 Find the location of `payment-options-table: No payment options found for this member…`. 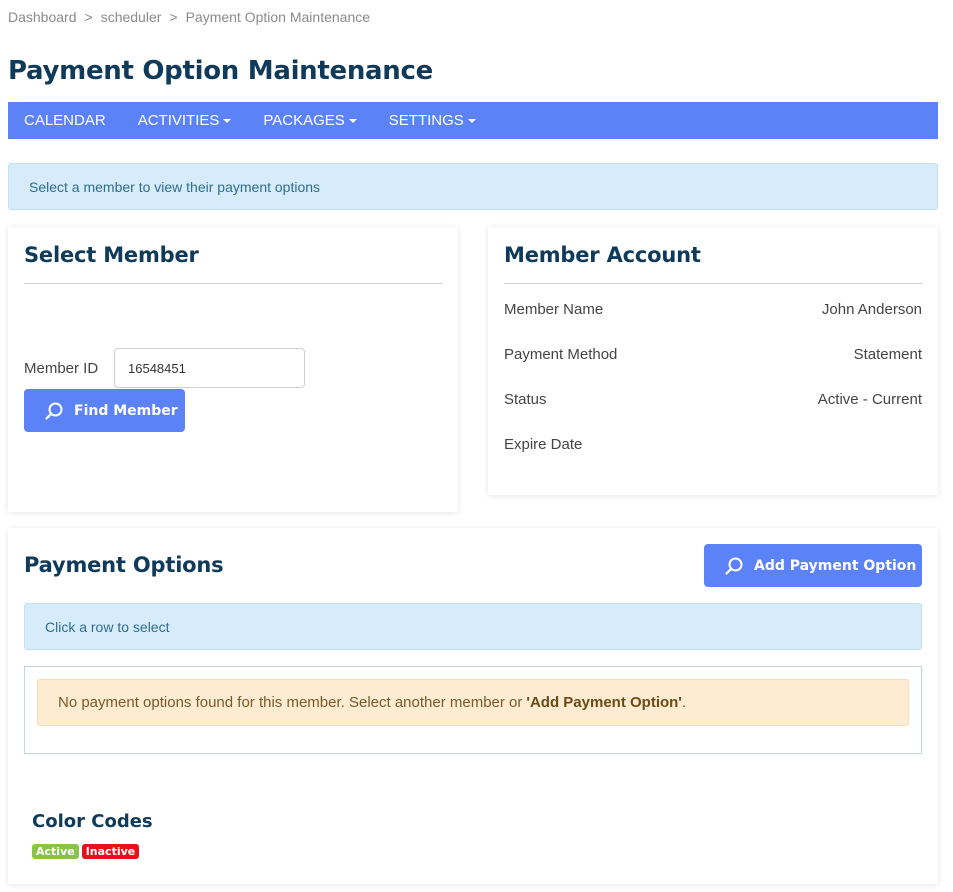

payment-options-table: No payment options found for this member… is located at coordinates (473, 710).